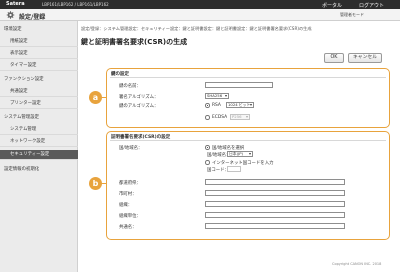 This screenshot has height=272, width=400. What do you see at coordinates (39, 66) in the screenshot?
I see `sidebar-item-timer: タイマー設定` at bounding box center [39, 66].